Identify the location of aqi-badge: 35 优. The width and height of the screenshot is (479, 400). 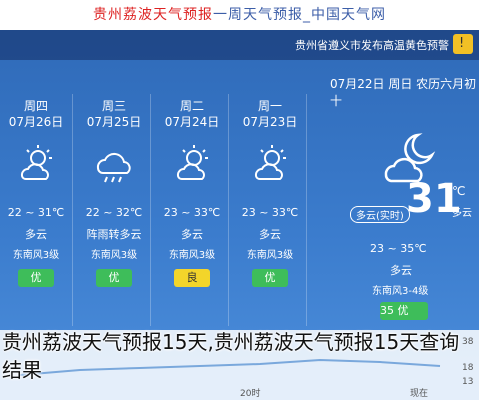
(404, 311).